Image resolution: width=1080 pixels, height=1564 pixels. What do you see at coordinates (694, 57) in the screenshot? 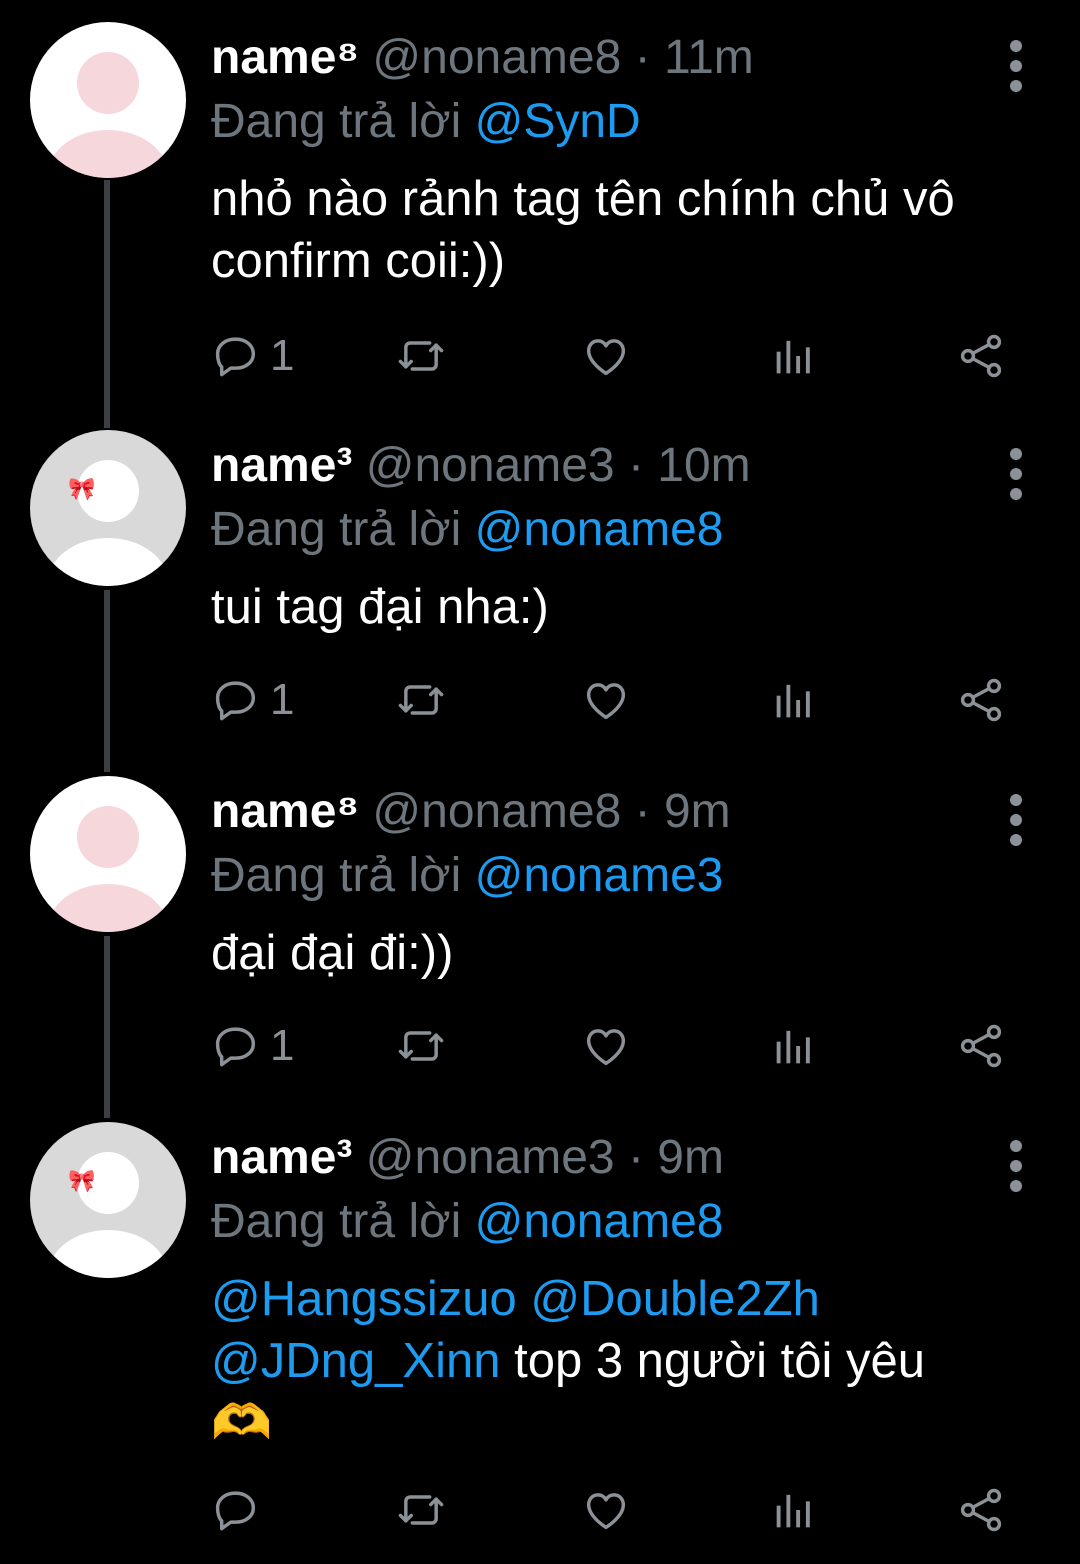
I see `timestamp: · 11m` at bounding box center [694, 57].